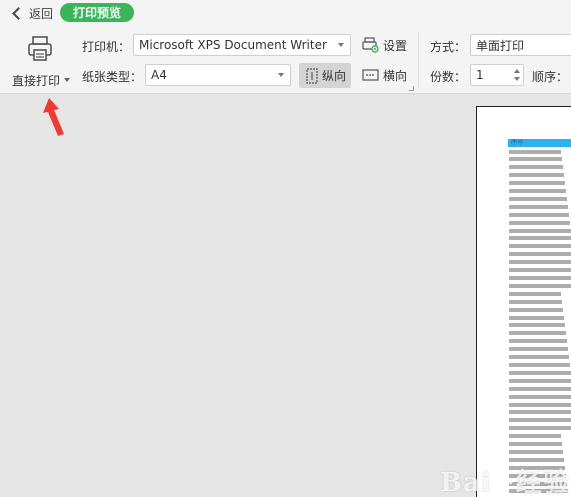 This screenshot has width=571, height=497. Describe the element at coordinates (53, 117) in the screenshot. I see `red-arrow-icon` at that location.